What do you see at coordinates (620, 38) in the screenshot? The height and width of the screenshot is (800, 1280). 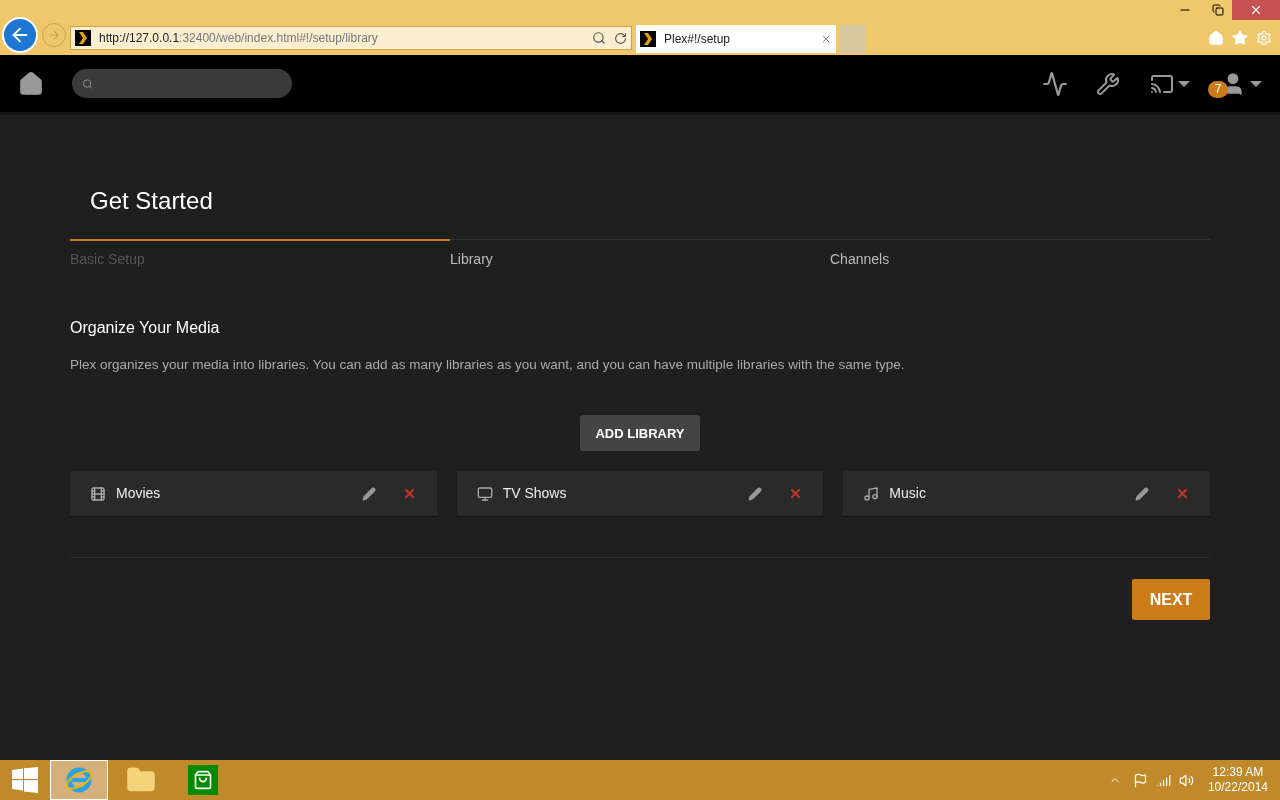 I see `refresh-icon` at bounding box center [620, 38].